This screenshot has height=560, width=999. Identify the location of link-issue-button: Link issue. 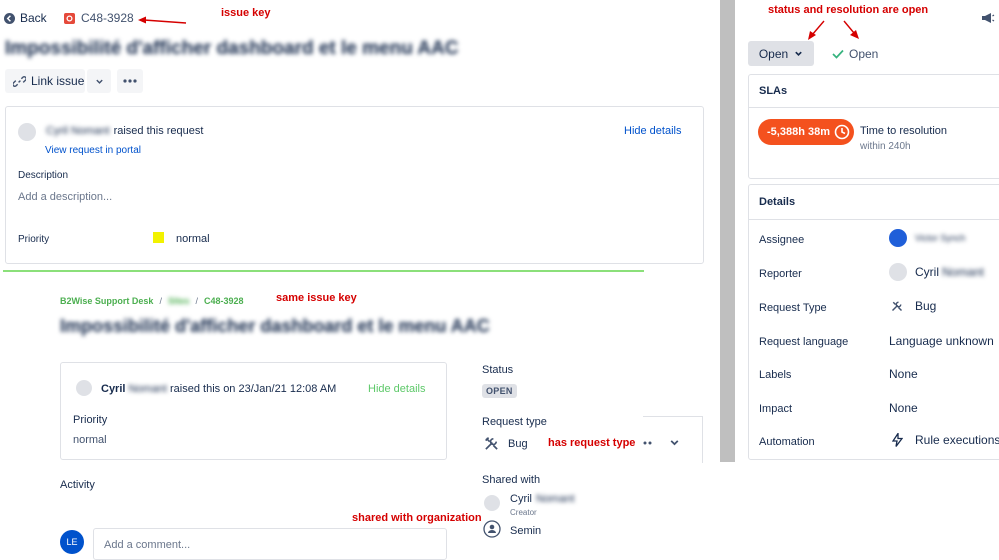
(45, 81).